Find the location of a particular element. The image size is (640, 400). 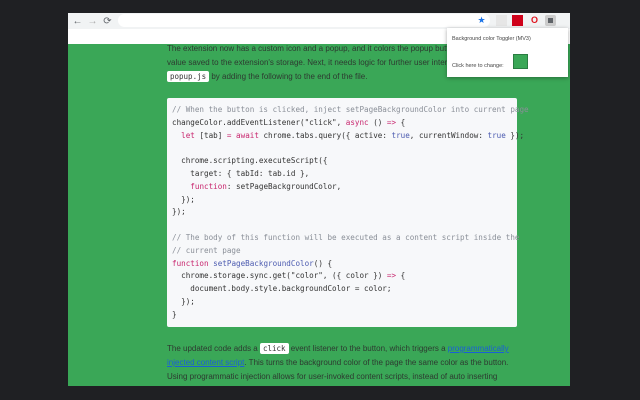

code-token: setPageBackgroundColor is located at coordinates (263, 263).